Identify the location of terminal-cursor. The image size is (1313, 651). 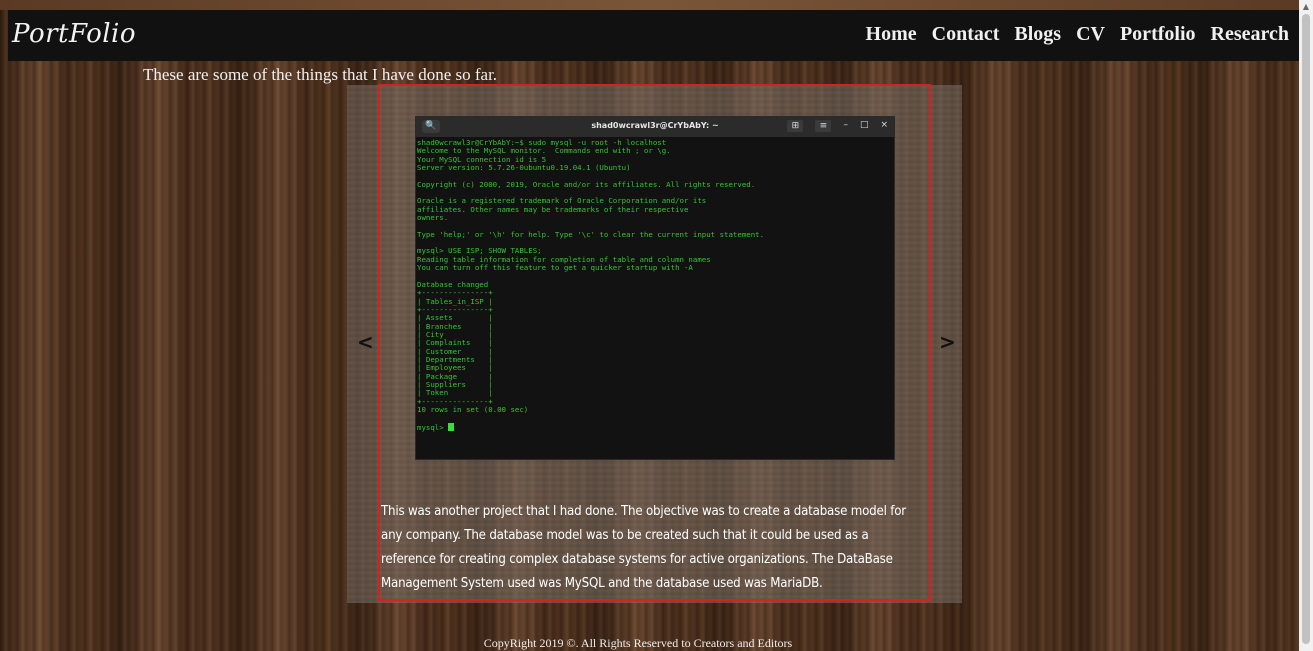
(451, 426).